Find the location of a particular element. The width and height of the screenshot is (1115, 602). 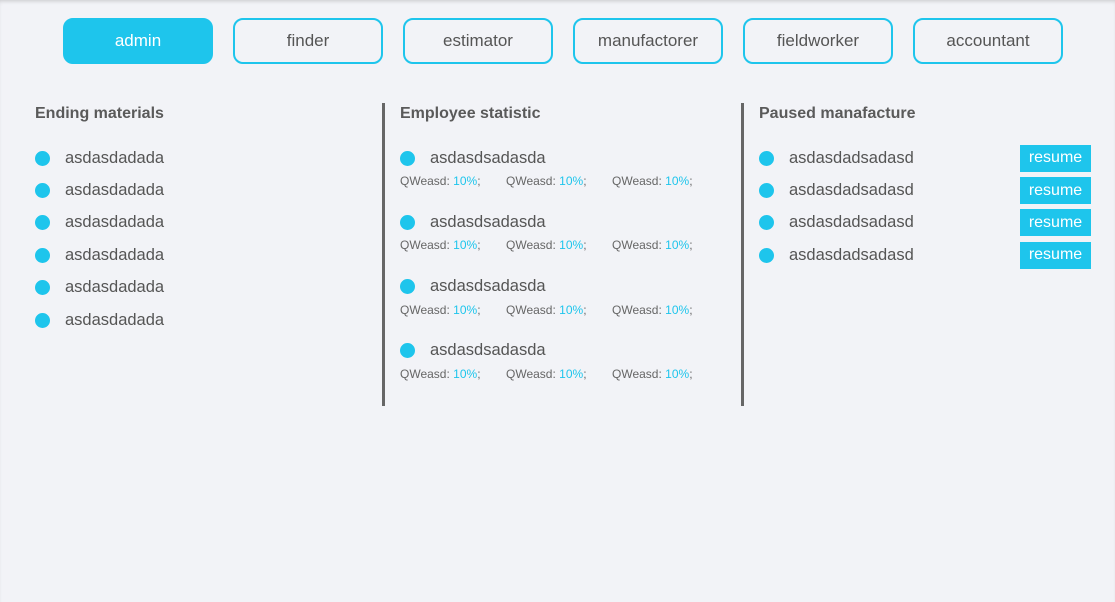

employee-statistic-title: Employee statistic is located at coordinates (470, 113).